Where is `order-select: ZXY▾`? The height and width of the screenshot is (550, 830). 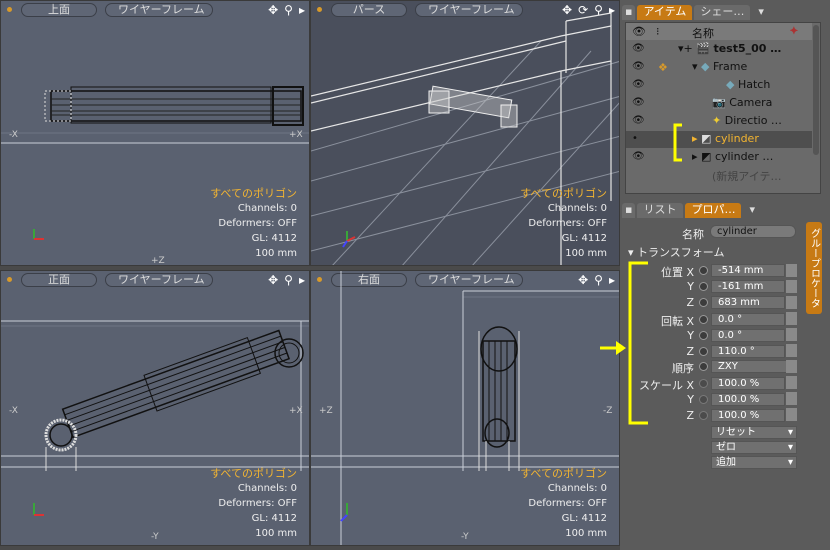 order-select: ZXY▾ is located at coordinates (754, 366).